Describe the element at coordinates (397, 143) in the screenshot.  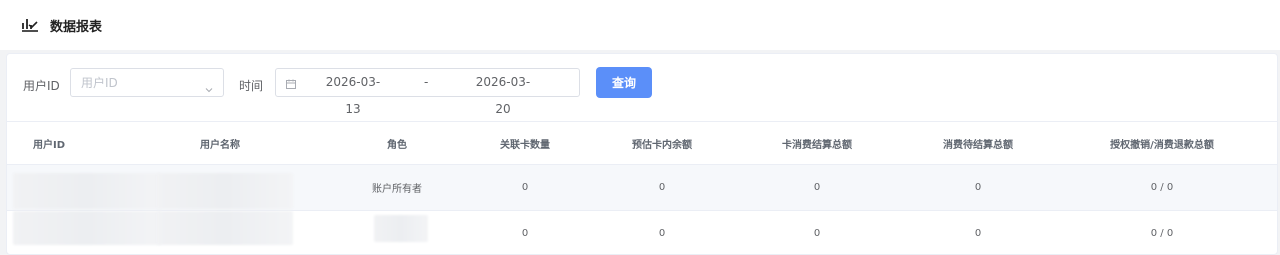
I see `col-role: 角色` at that location.